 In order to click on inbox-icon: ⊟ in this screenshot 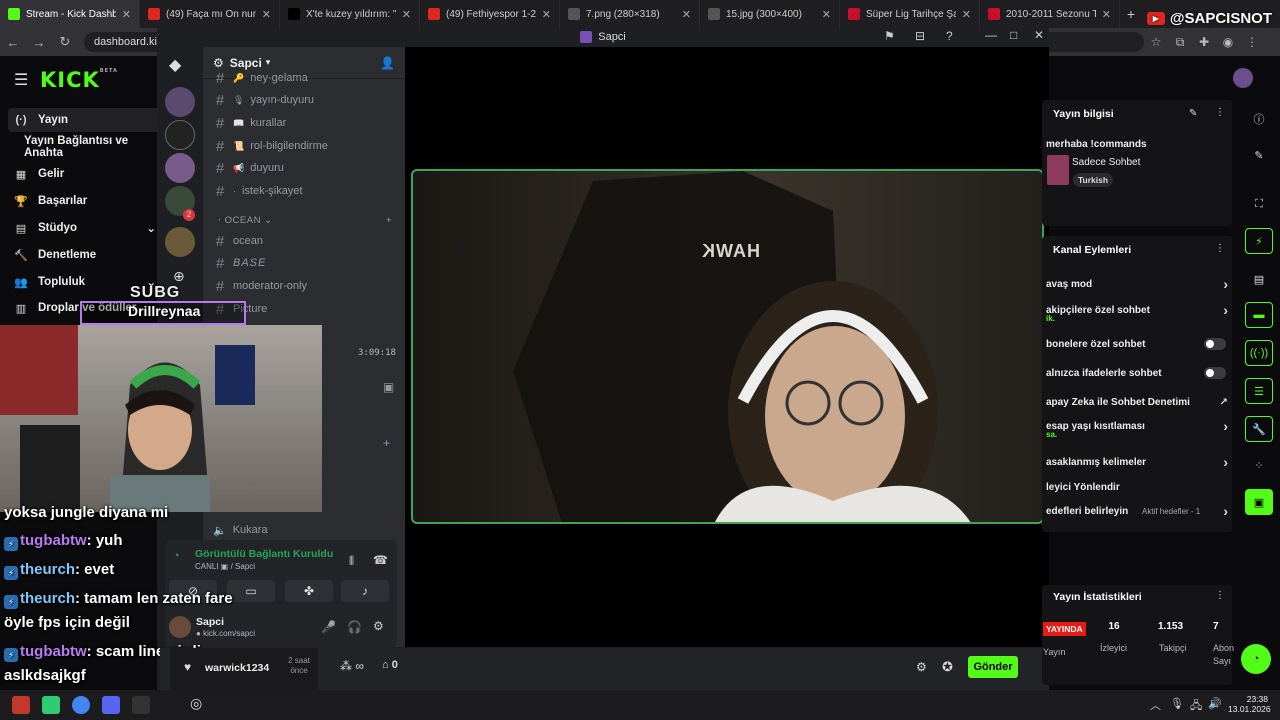, I will do `click(920, 36)`.